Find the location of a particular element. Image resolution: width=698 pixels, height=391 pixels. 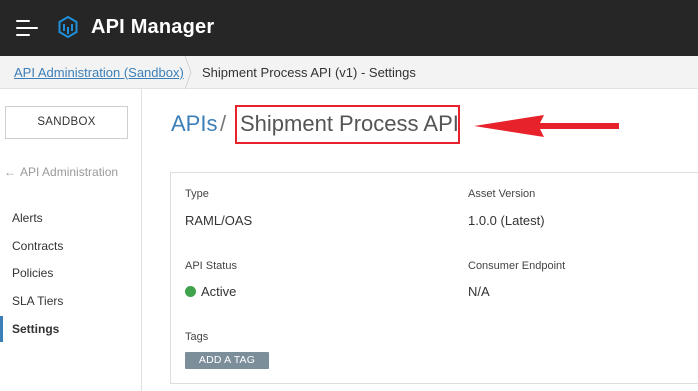

environment-button: SANDBOX is located at coordinates (66, 122).